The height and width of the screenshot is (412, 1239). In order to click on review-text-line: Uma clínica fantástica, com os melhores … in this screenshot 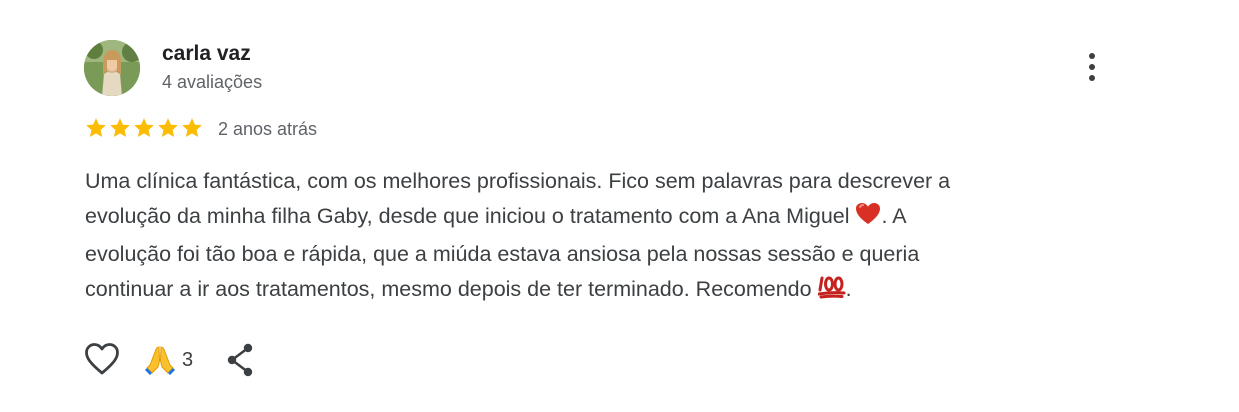, I will do `click(518, 181)`.